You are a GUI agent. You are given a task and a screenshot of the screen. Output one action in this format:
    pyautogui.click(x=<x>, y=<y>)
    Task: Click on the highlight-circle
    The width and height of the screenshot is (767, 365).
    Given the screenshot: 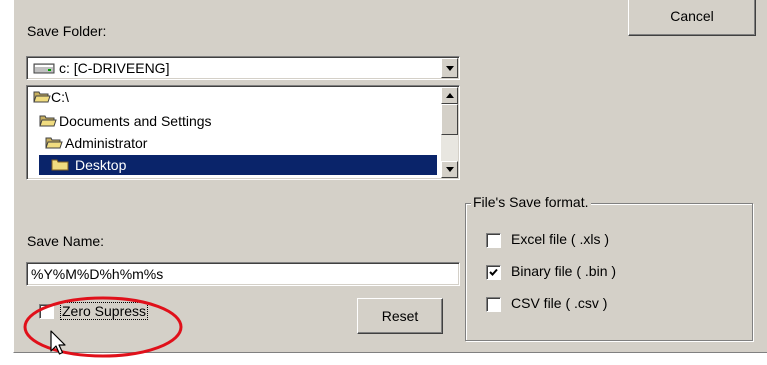 What is the action you would take?
    pyautogui.click(x=103, y=327)
    